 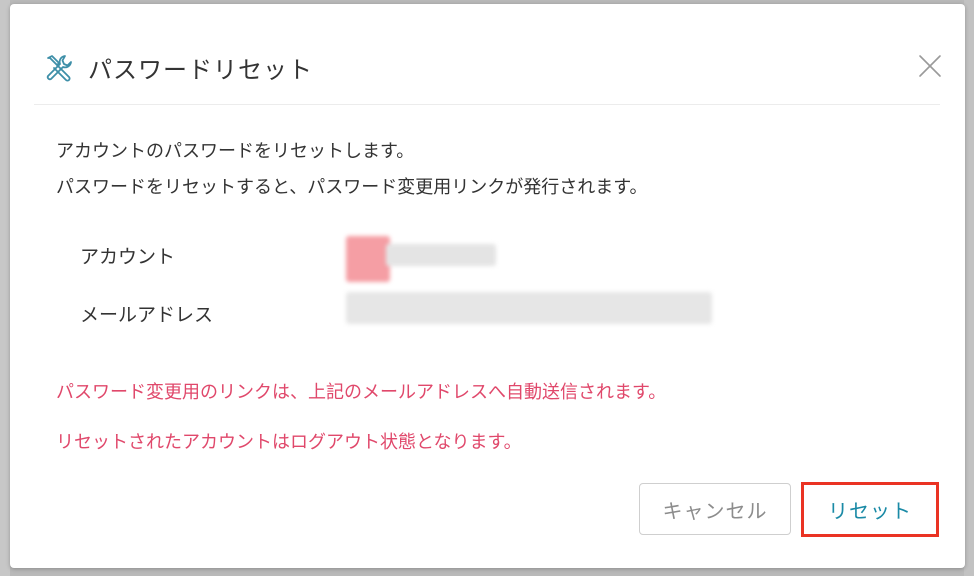 I want to click on background-page-right, so click(x=969, y=288).